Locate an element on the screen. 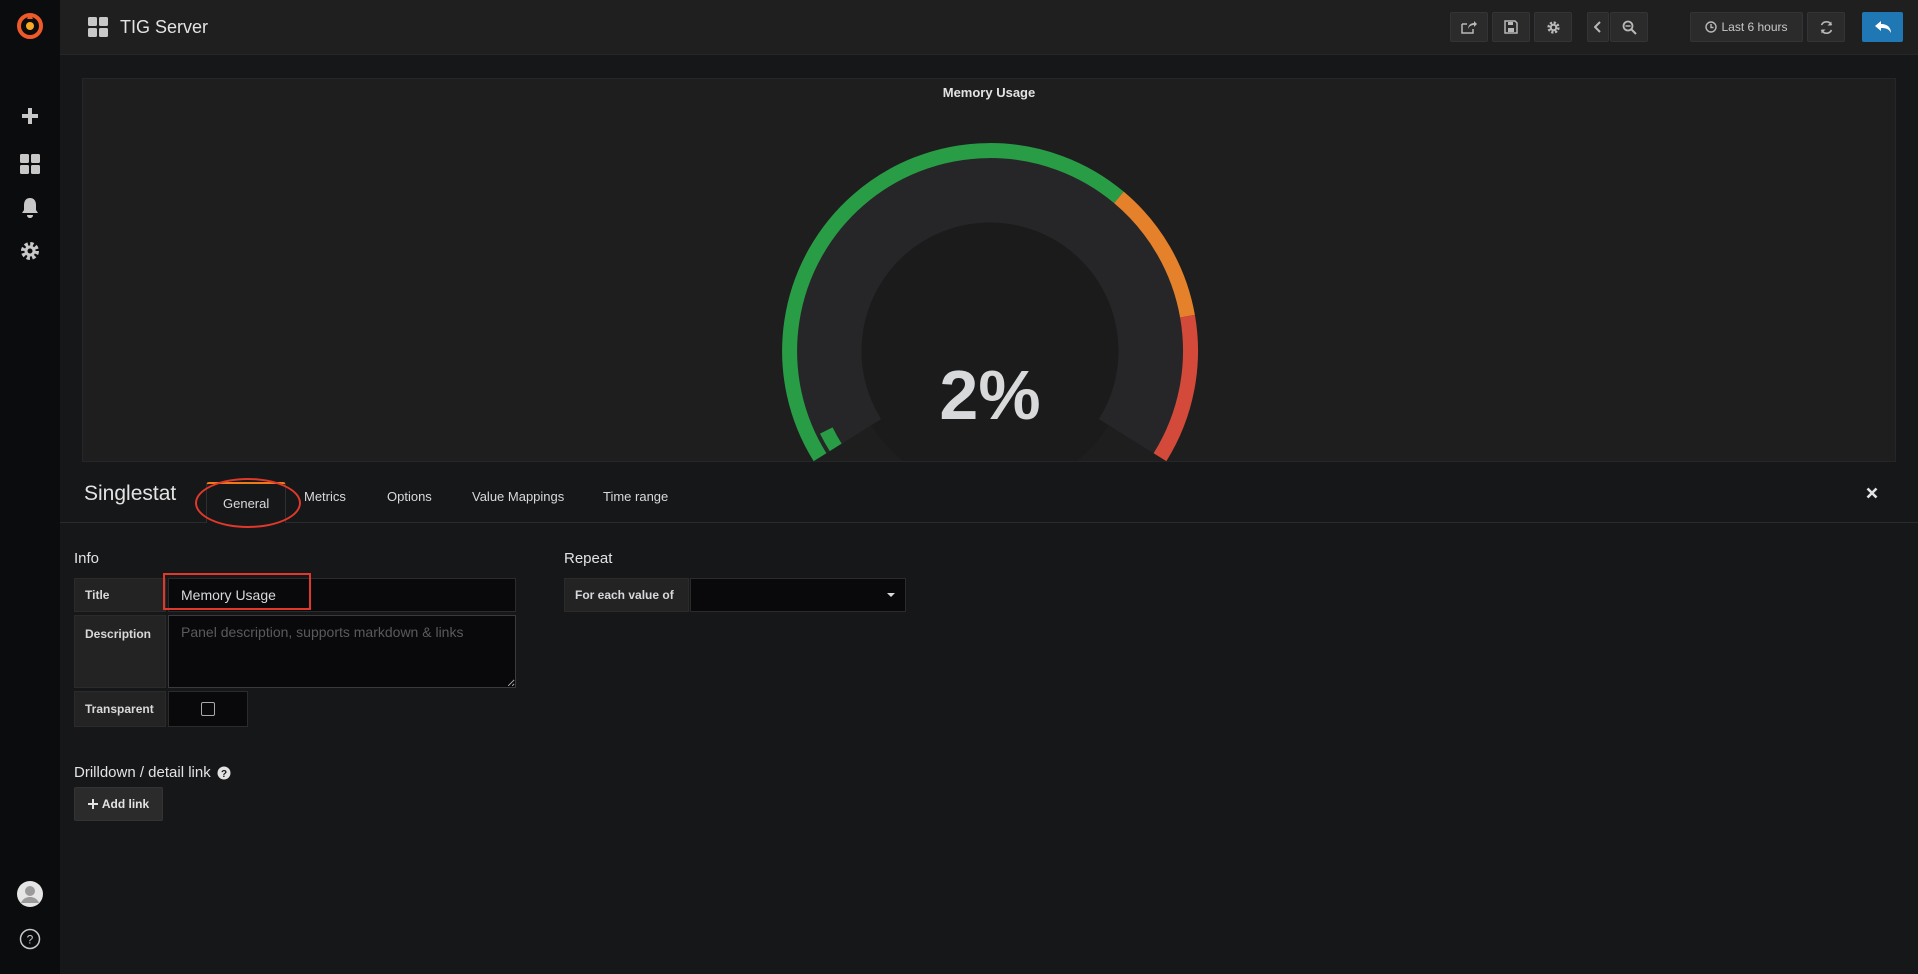 This screenshot has width=1918, height=974. share-button is located at coordinates (1469, 27).